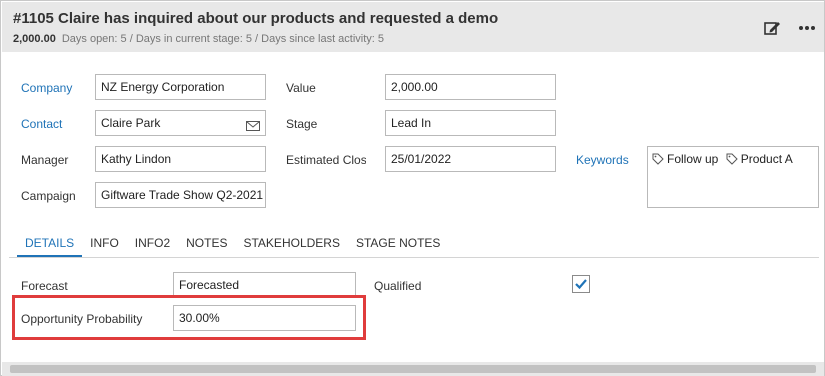  What do you see at coordinates (733, 177) in the screenshot?
I see `keywords-field: Follow up Product A` at bounding box center [733, 177].